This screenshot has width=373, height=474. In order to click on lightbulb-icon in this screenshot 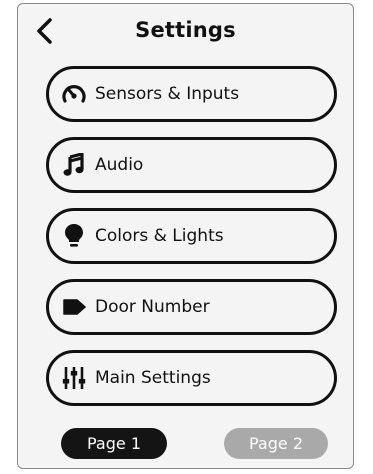, I will do `click(74, 236)`.